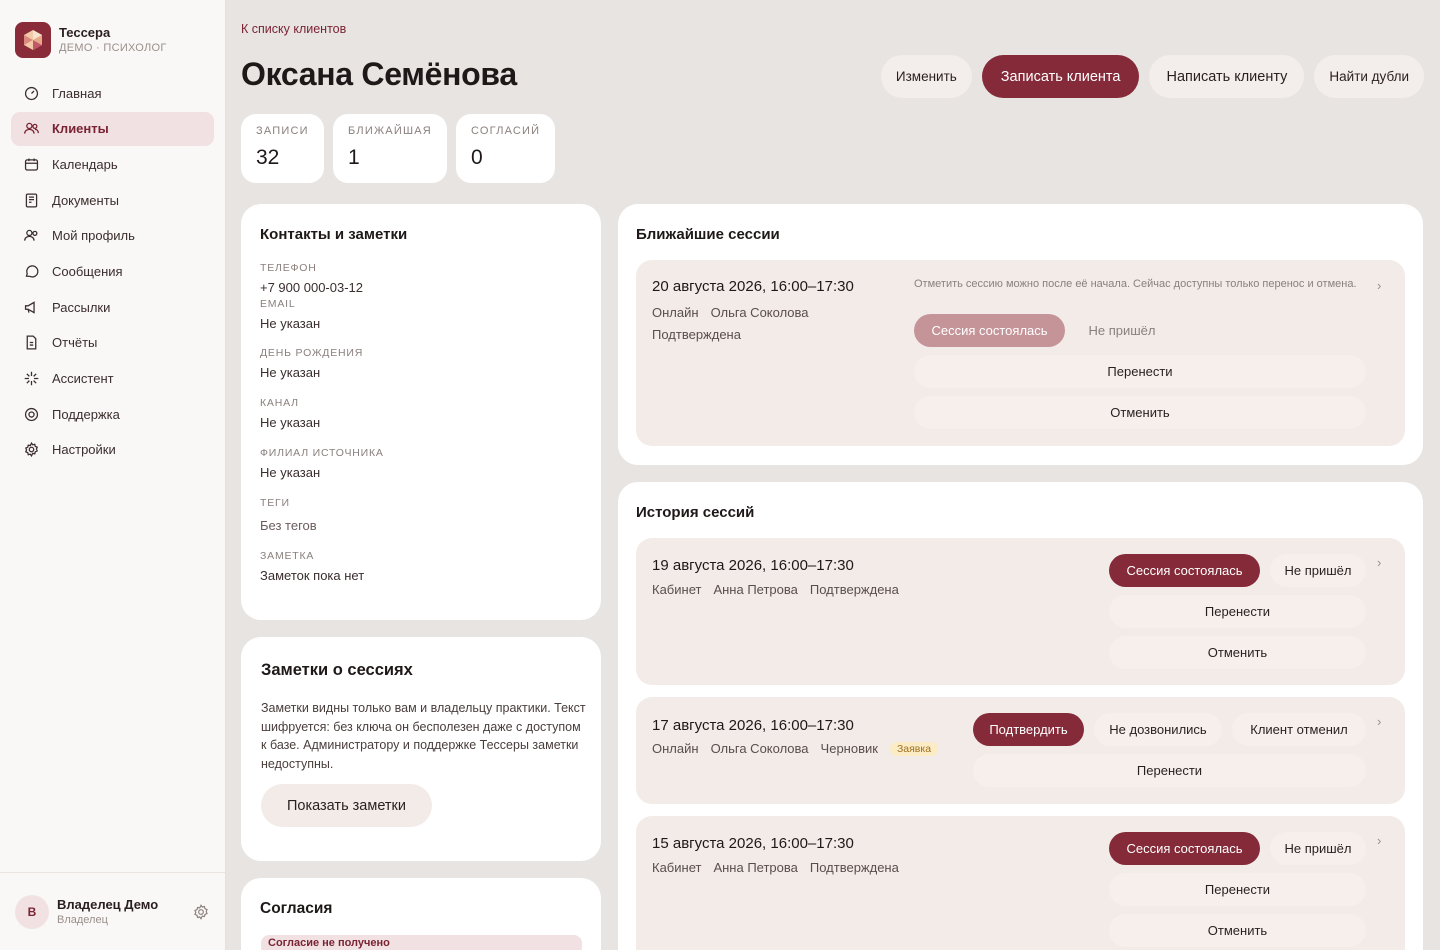  Describe the element at coordinates (1369, 76) in the screenshot. I see `find-duplicates-button: Найти дубли` at that location.